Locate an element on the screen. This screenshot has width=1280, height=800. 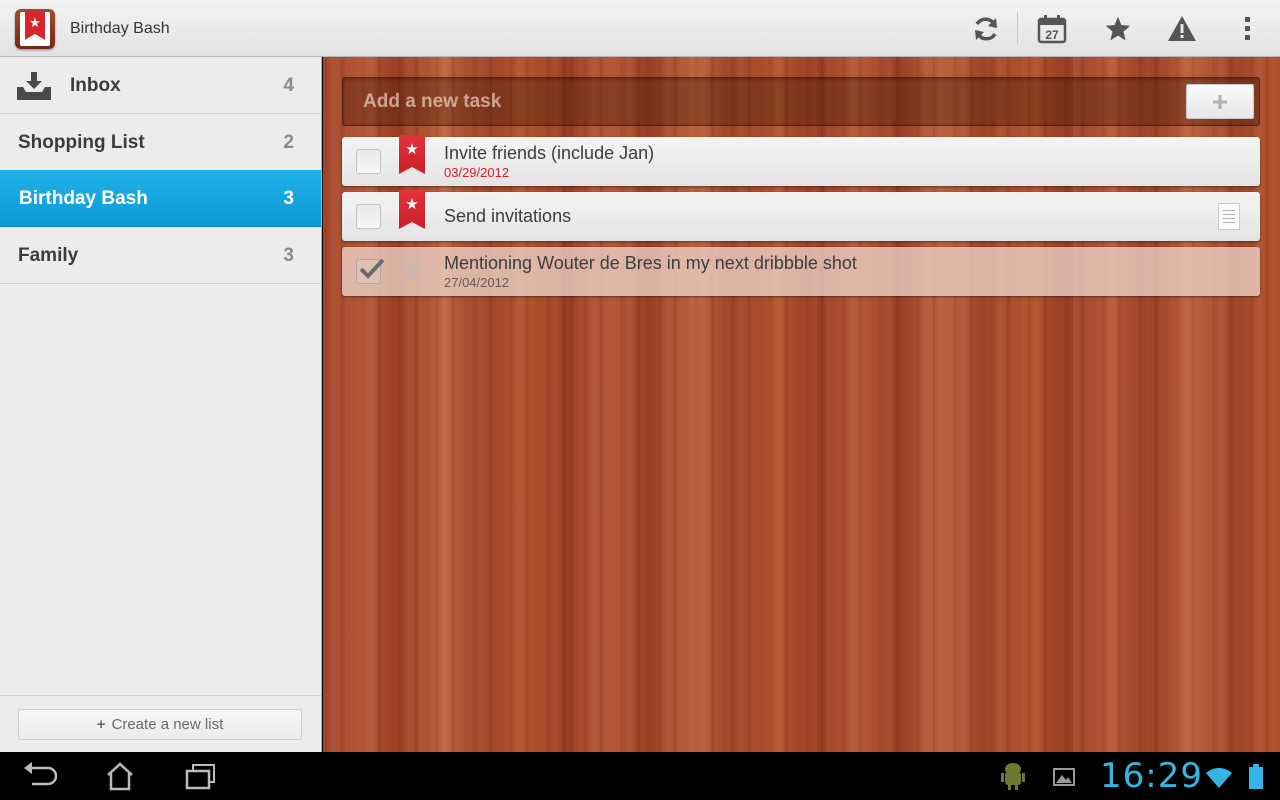
battery-icon is located at coordinates (1256, 776).